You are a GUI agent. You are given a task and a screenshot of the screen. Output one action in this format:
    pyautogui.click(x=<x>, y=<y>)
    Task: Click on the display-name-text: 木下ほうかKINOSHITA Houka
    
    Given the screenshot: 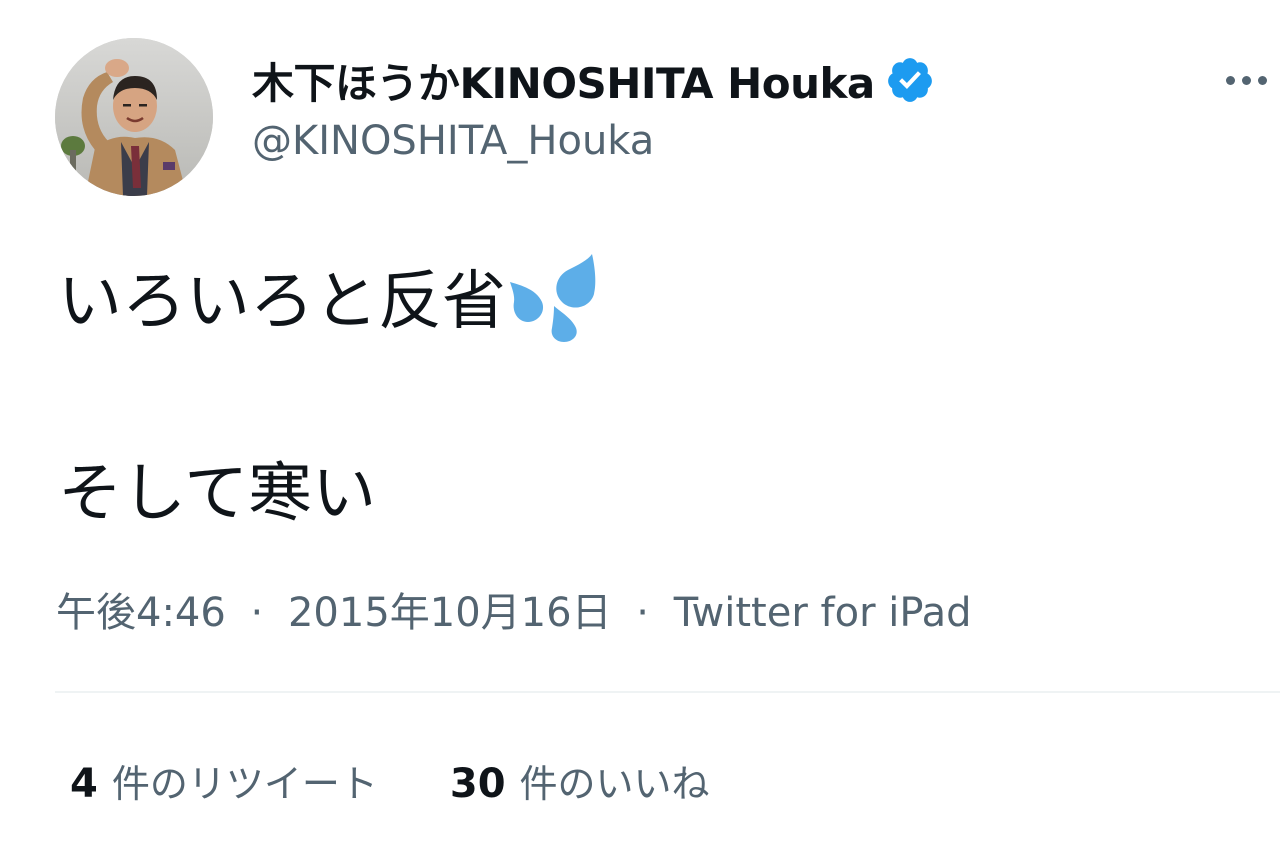 What is the action you would take?
    pyautogui.click(x=563, y=83)
    